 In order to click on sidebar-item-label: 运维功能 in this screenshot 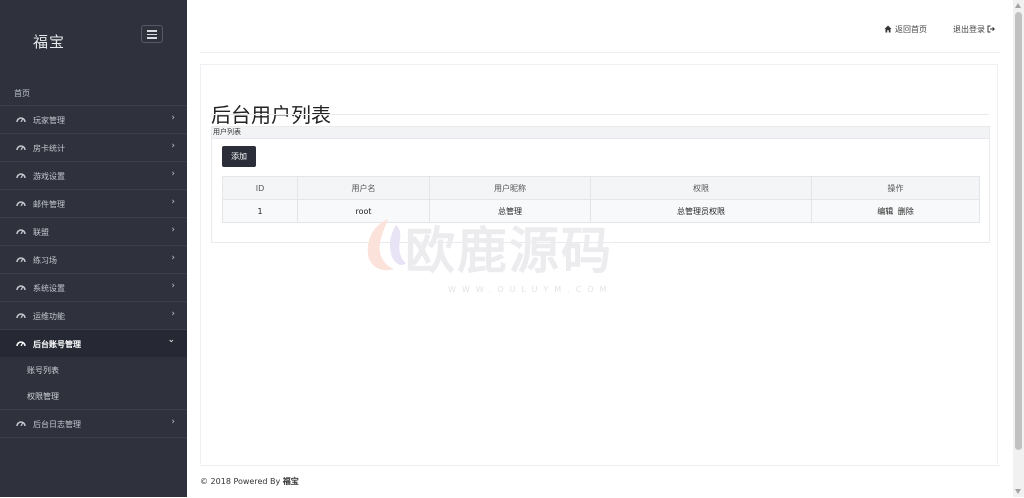, I will do `click(49, 316)`.